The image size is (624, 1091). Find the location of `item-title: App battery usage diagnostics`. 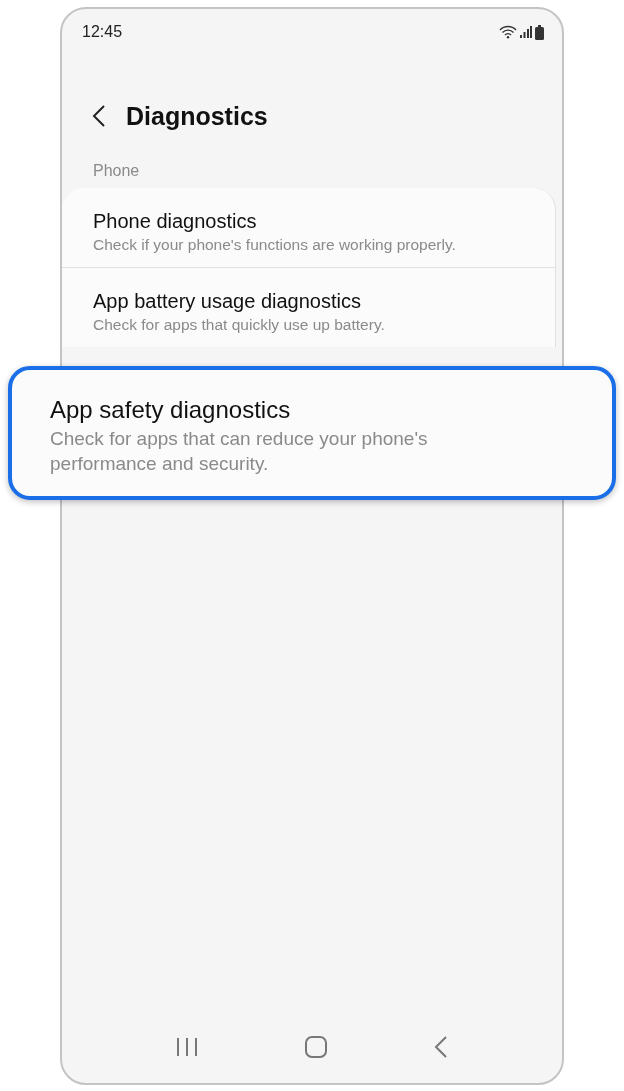

item-title: App battery usage diagnostics is located at coordinates (227, 301).